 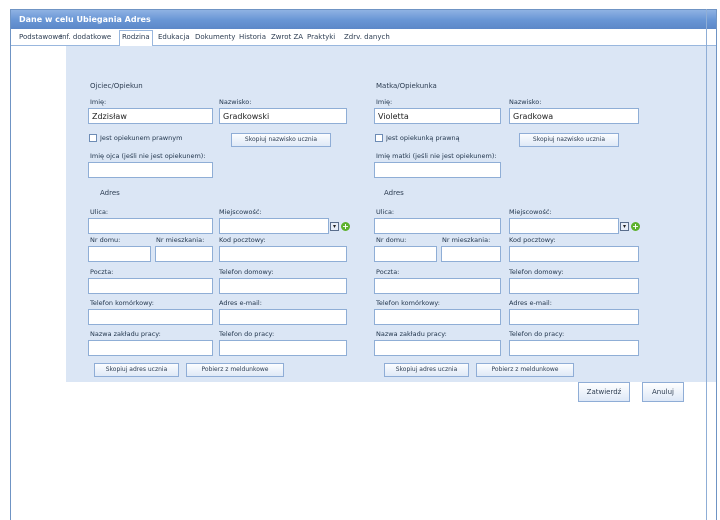 I want to click on father-home-phone-label: Telefon domowy:, so click(x=246, y=272).